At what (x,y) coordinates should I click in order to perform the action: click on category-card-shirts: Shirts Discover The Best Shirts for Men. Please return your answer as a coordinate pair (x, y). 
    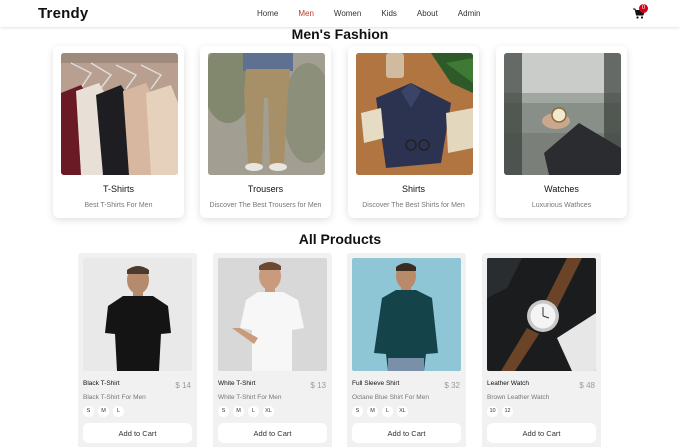
    Looking at the image, I should click on (413, 132).